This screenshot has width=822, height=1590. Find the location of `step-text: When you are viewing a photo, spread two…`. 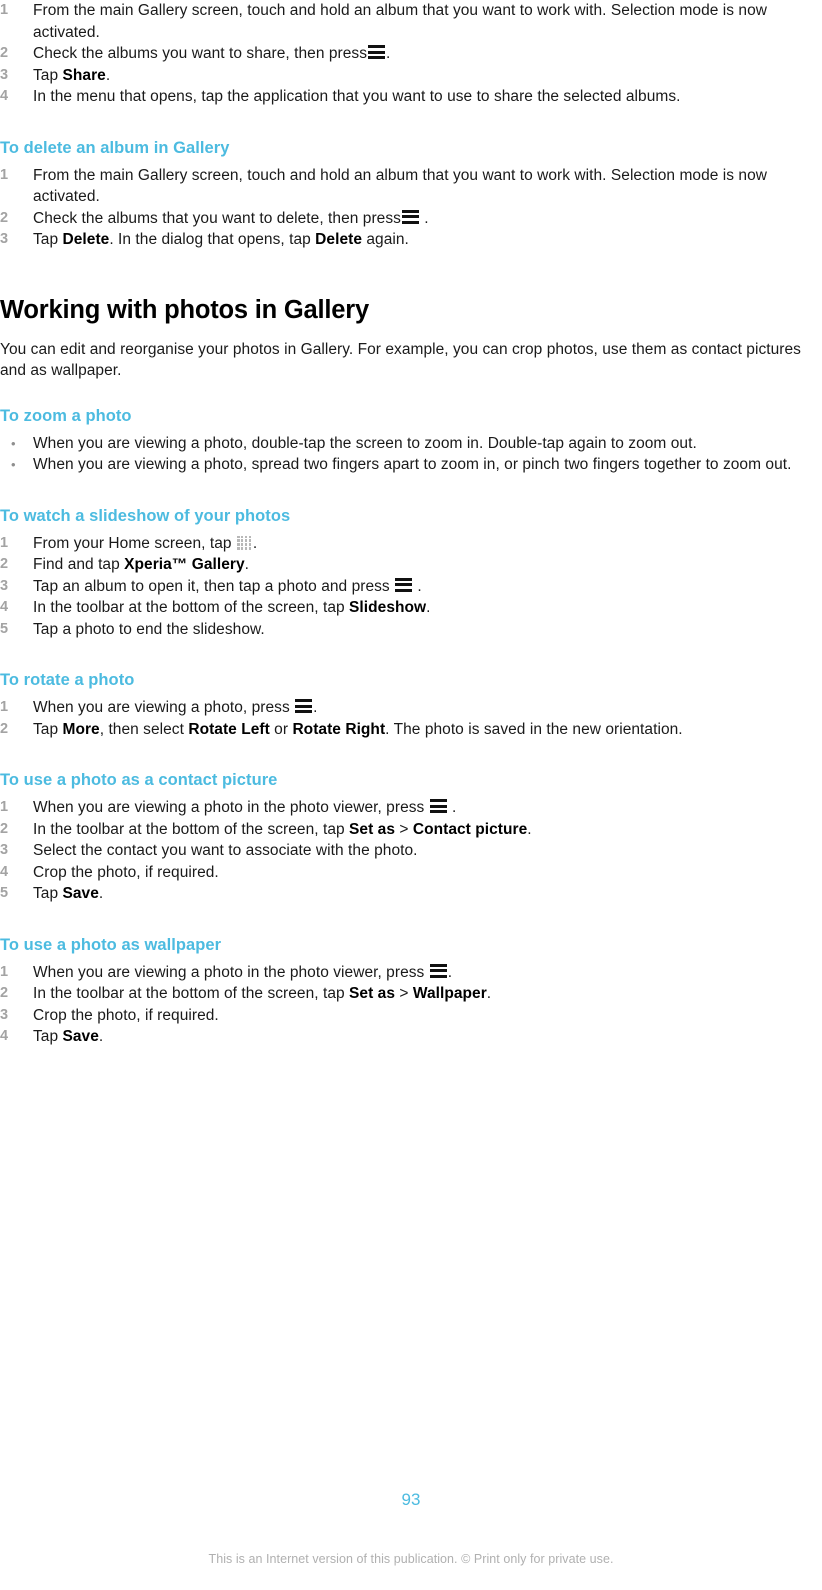

step-text: When you are viewing a photo, spread two… is located at coordinates (412, 464).